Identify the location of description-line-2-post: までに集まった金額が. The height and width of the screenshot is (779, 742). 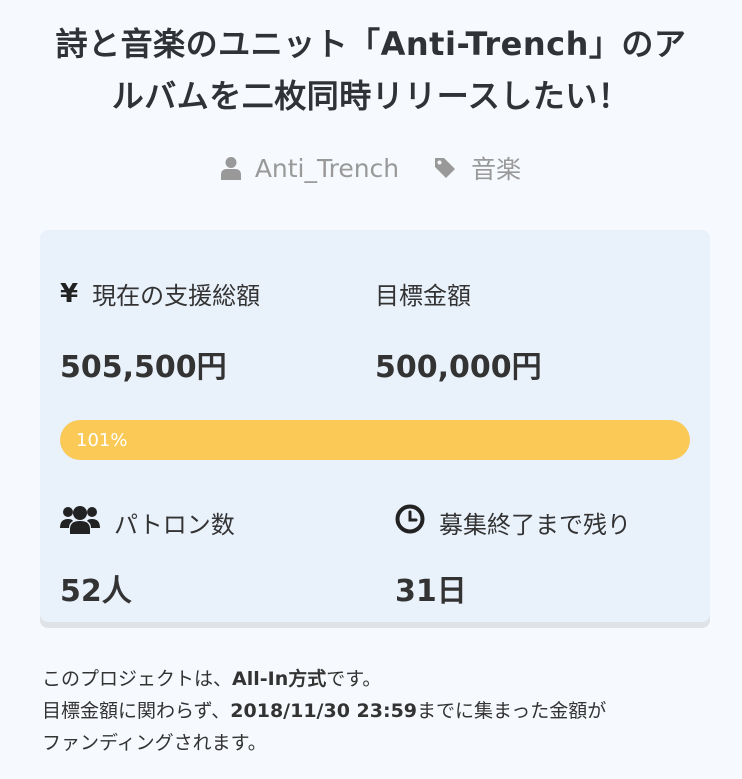
(512, 711).